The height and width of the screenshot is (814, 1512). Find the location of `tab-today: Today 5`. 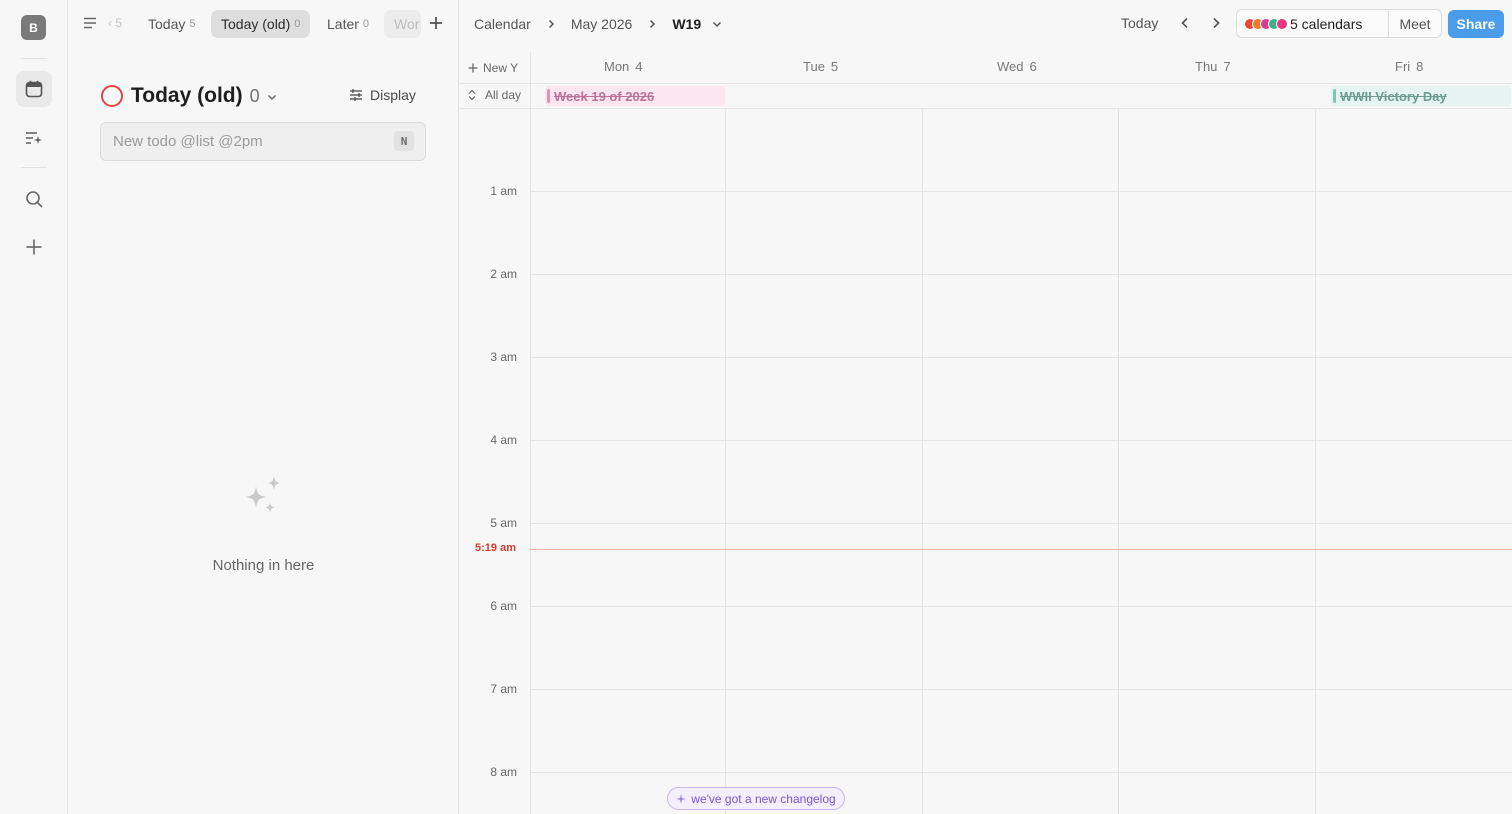

tab-today: Today 5 is located at coordinates (171, 24).